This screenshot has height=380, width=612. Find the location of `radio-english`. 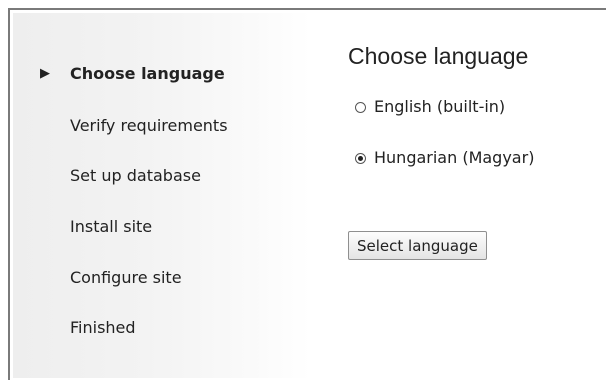

radio-english is located at coordinates (360, 107).